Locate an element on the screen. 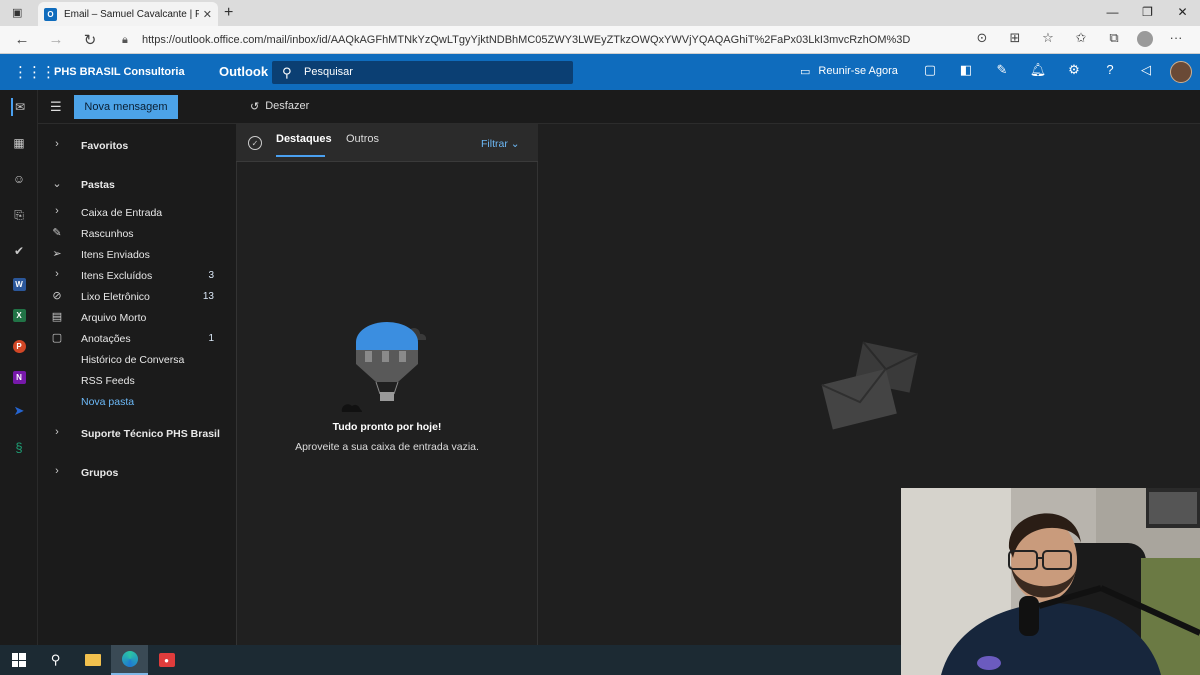 The image size is (1200, 675). header-actions: ▢ ◧ ✎ 🔔︎ ⚙ ? ◁ is located at coordinates (1038, 70).